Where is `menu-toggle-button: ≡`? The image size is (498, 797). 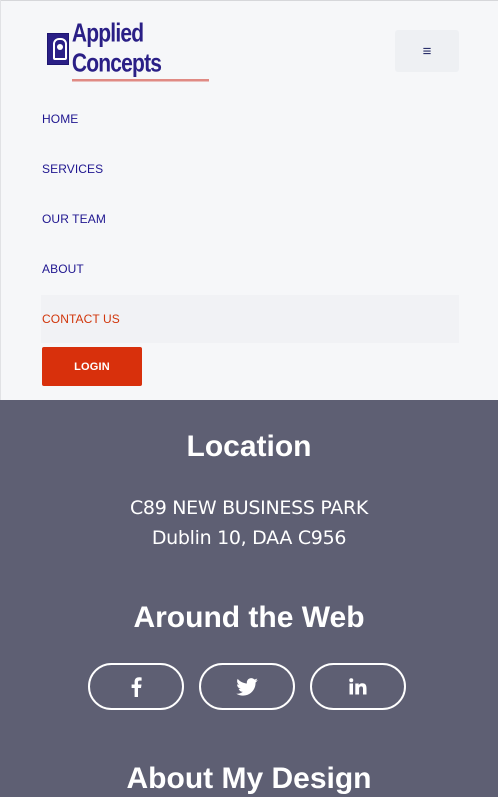
menu-toggle-button: ≡ is located at coordinates (427, 51).